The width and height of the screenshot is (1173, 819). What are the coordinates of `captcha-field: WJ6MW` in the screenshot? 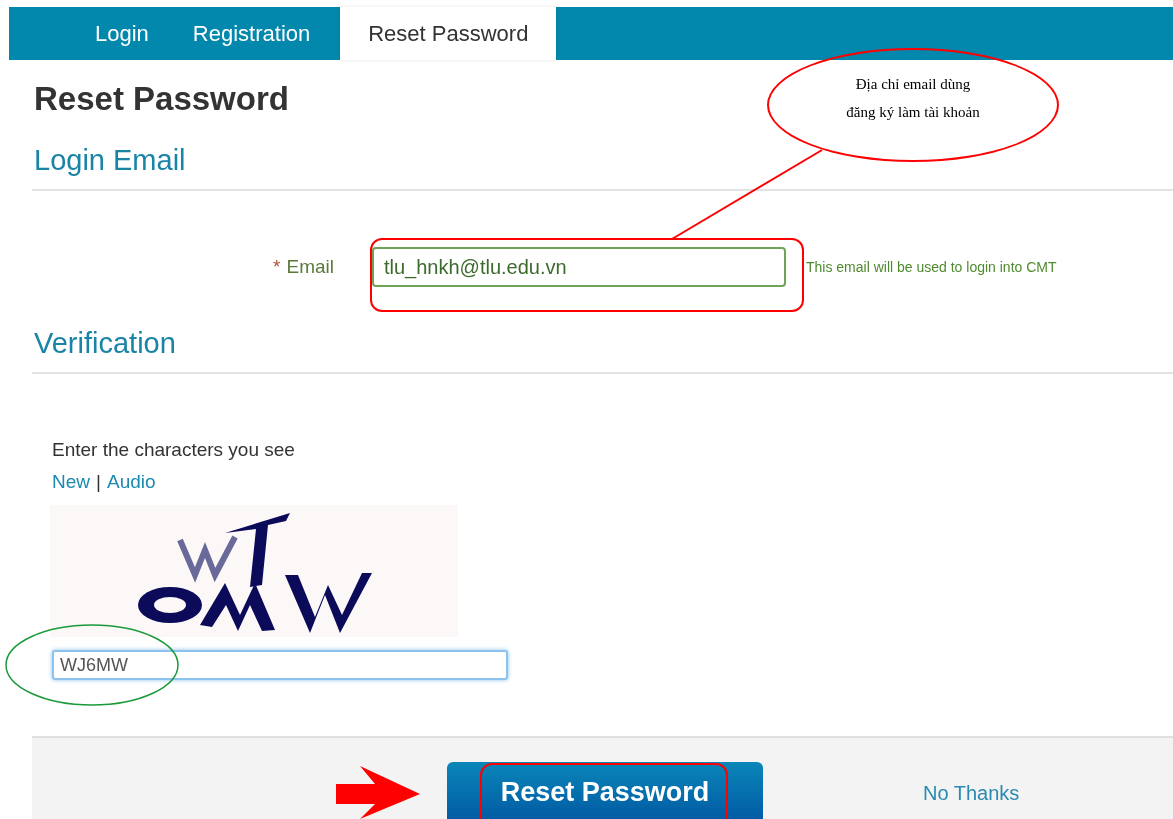 It's located at (280, 665).